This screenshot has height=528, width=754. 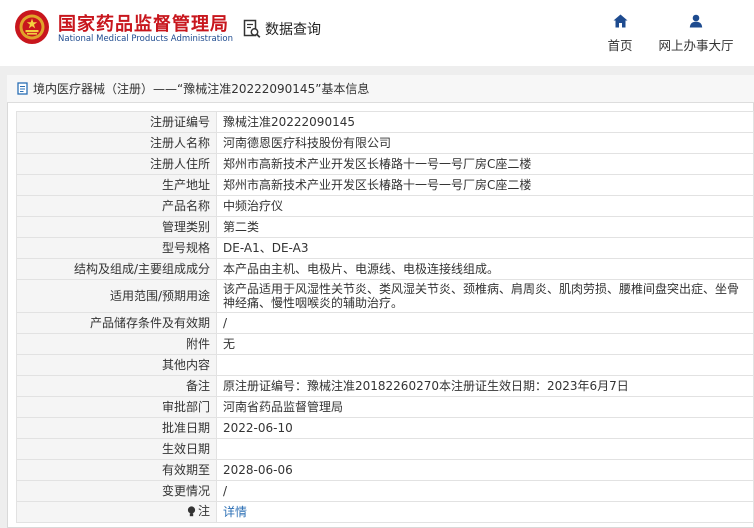 I want to click on data-query-link: 数据查询, so click(x=282, y=29).